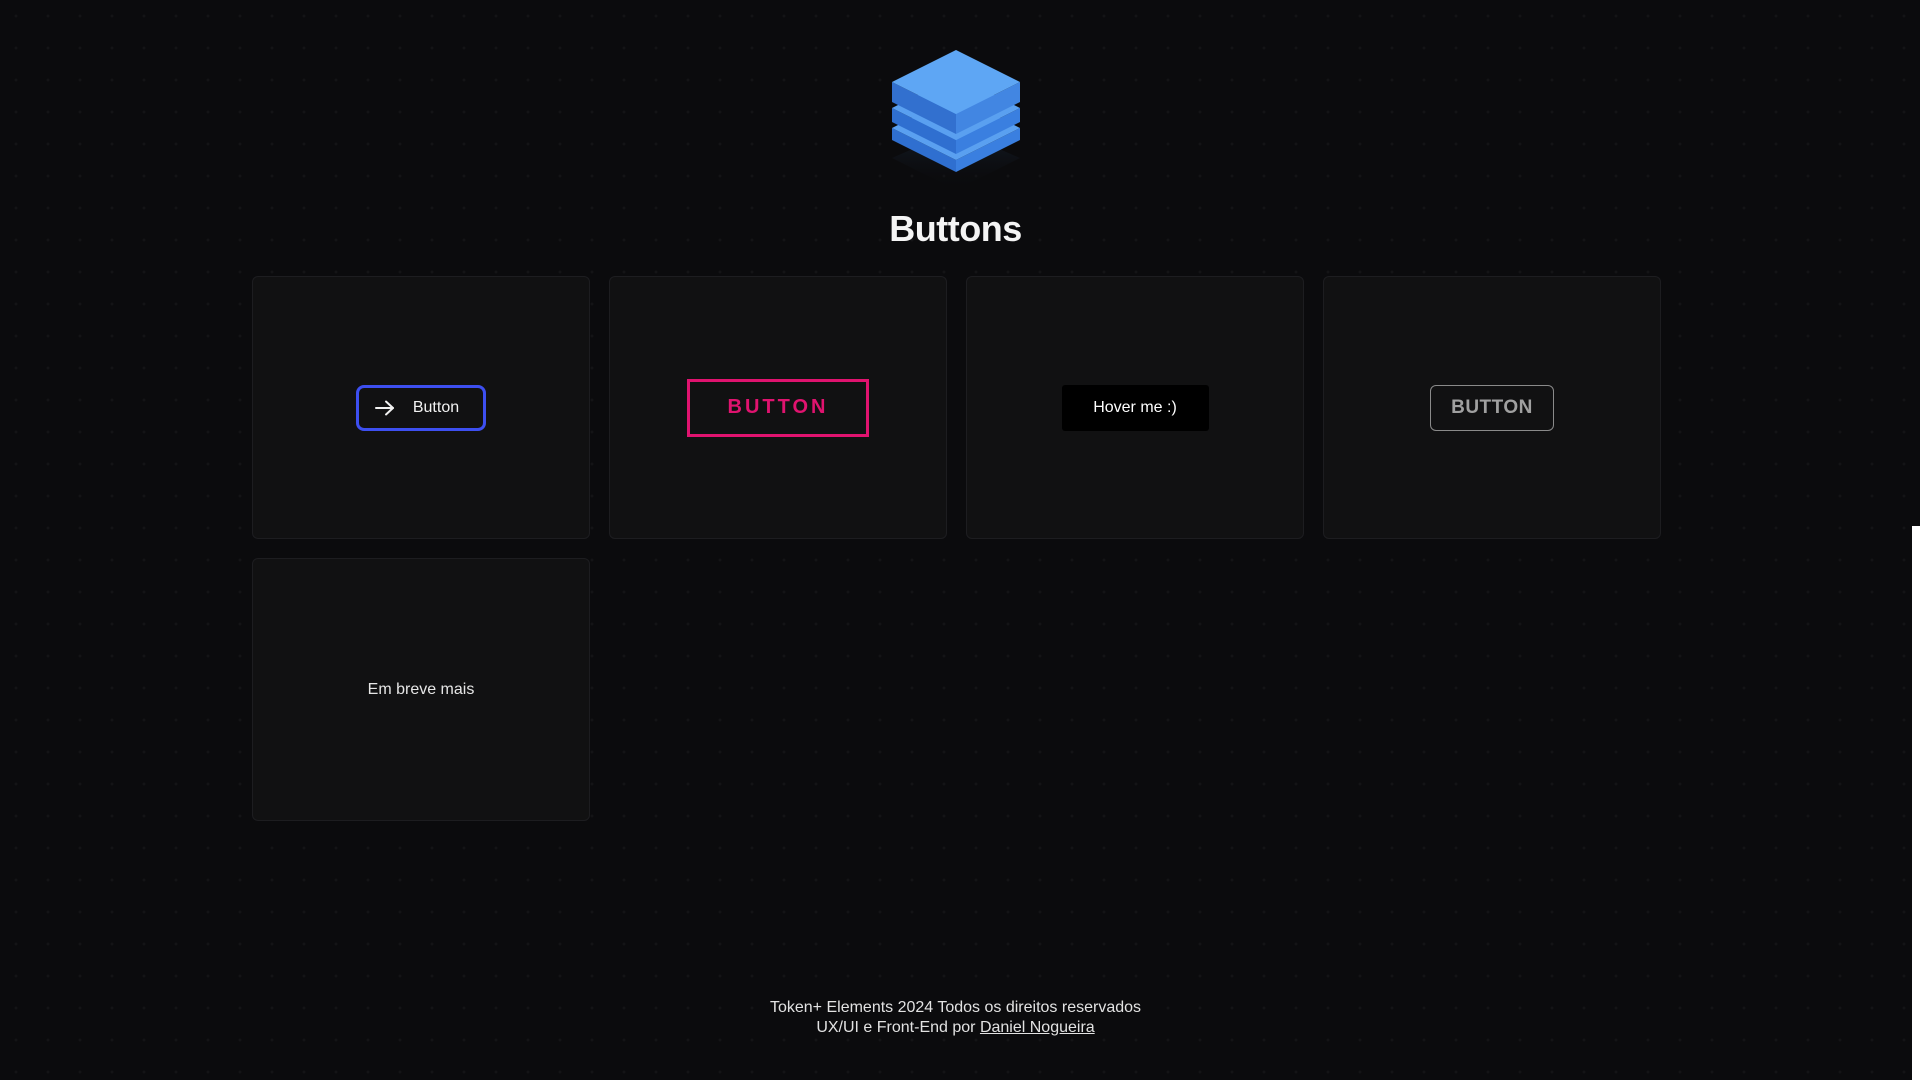 The height and width of the screenshot is (1080, 1920). Describe the element at coordinates (384, 407) in the screenshot. I see `arrow-right-icon` at that location.